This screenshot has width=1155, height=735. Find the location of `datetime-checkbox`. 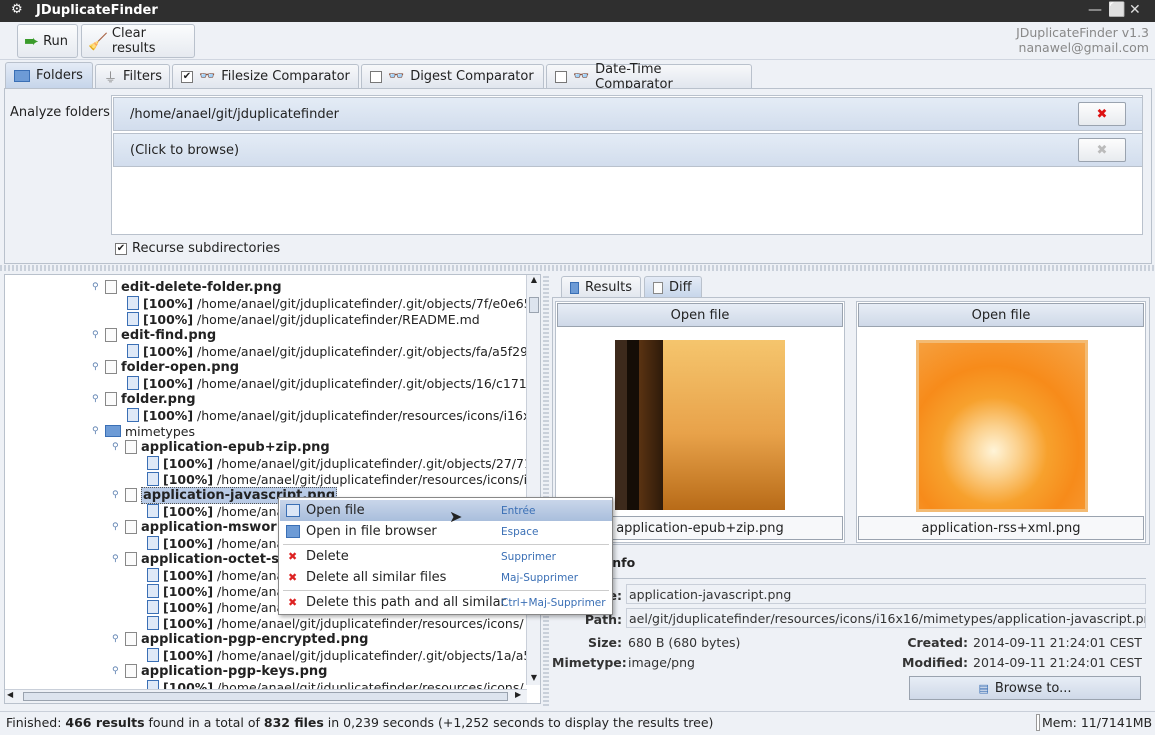

datetime-checkbox is located at coordinates (561, 76).